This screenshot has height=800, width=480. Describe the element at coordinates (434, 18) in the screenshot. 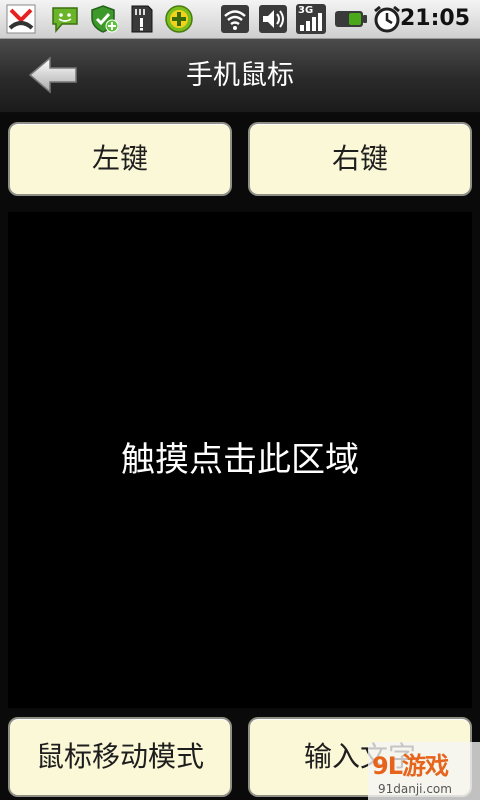

I see `status-time: 21:05` at that location.